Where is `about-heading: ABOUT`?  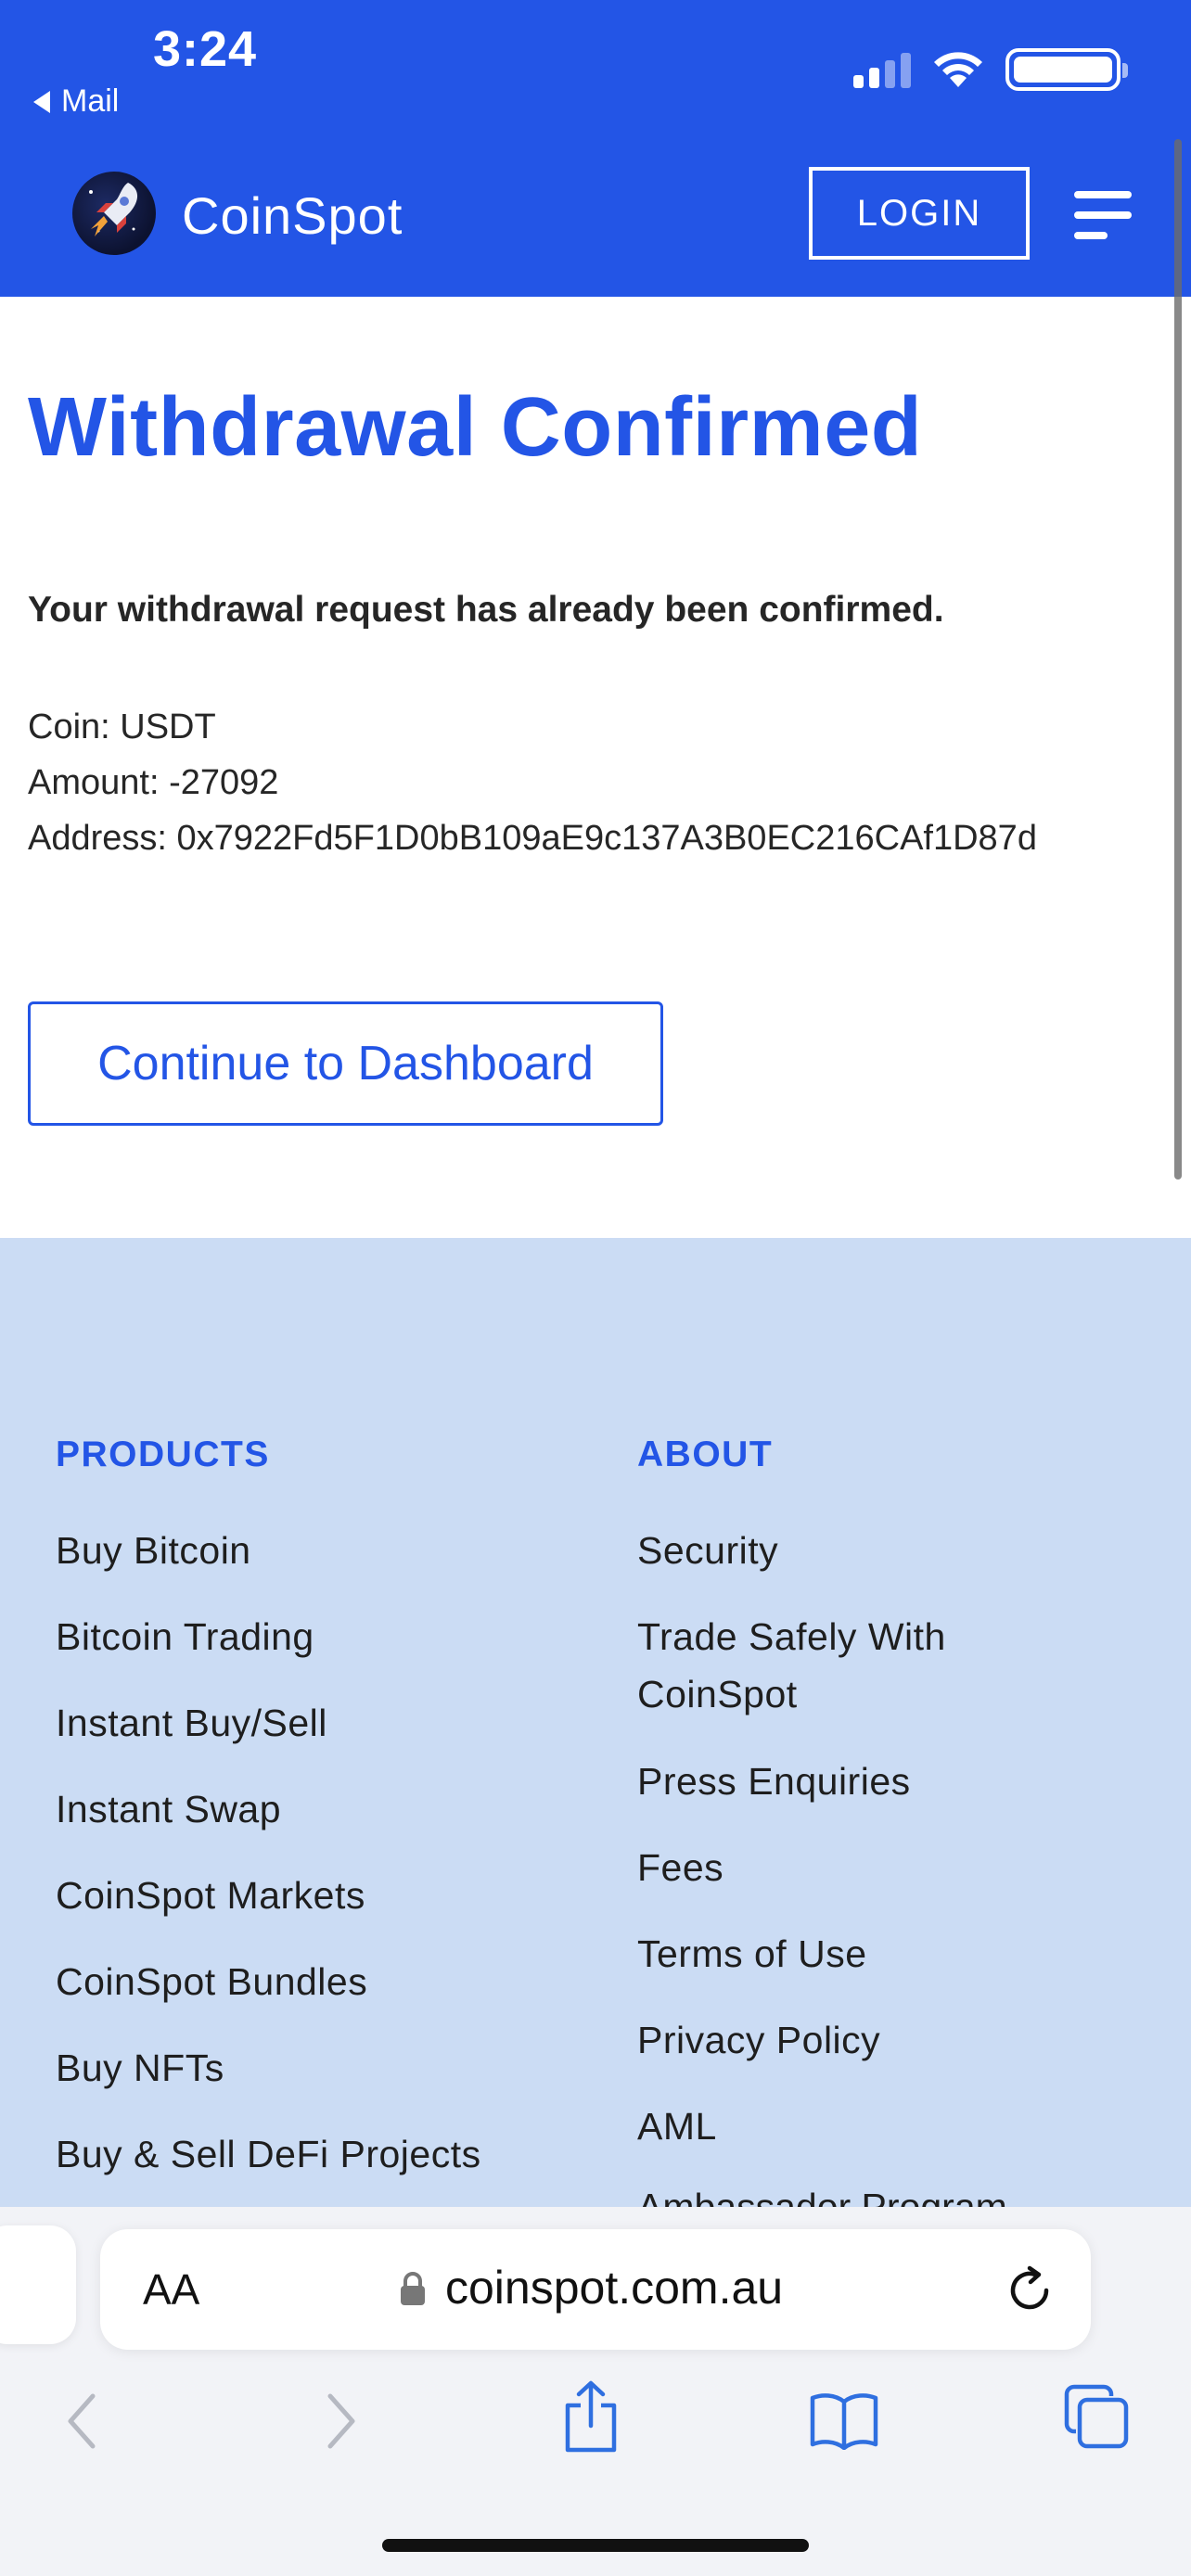 about-heading: ABOUT is located at coordinates (705, 1454).